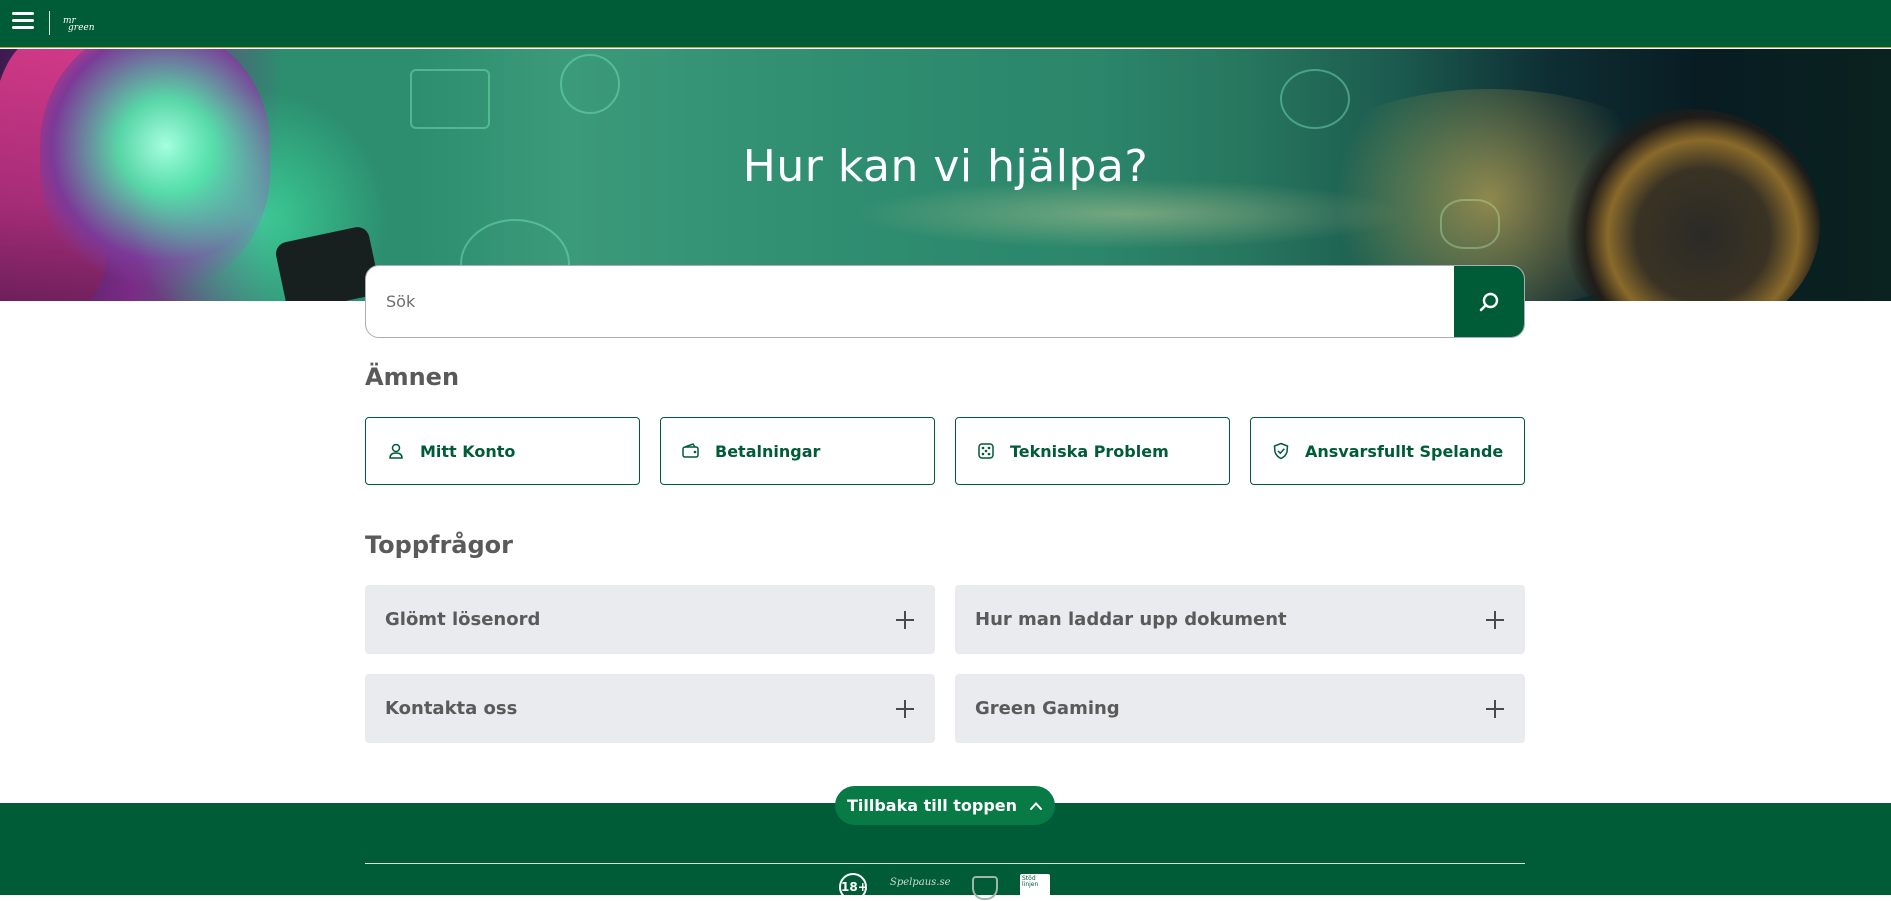 This screenshot has width=1891, height=901. I want to click on topic-tekniska-problem: Tekniska Problem, so click(1092, 451).